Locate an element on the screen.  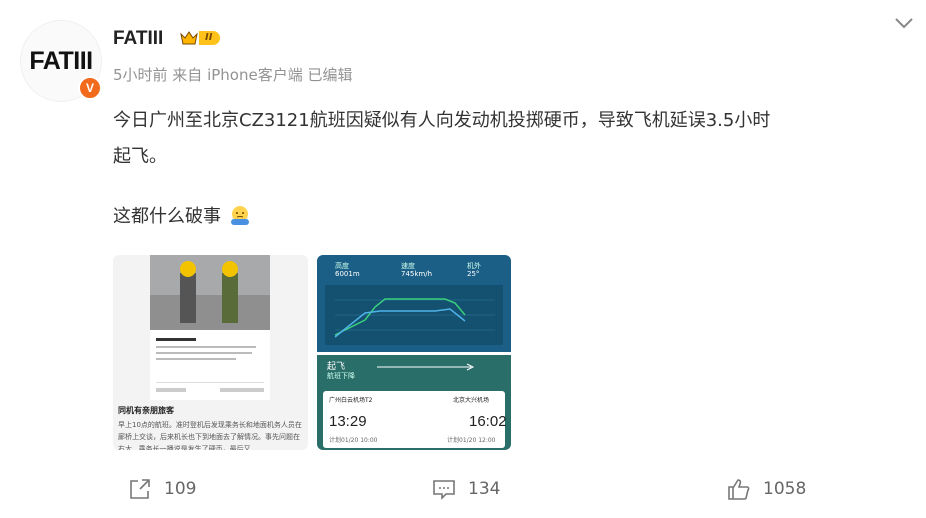
flight-chart-panel: 高度 6001m 速度 745km/h 机外 25° is located at coordinates (414, 303).